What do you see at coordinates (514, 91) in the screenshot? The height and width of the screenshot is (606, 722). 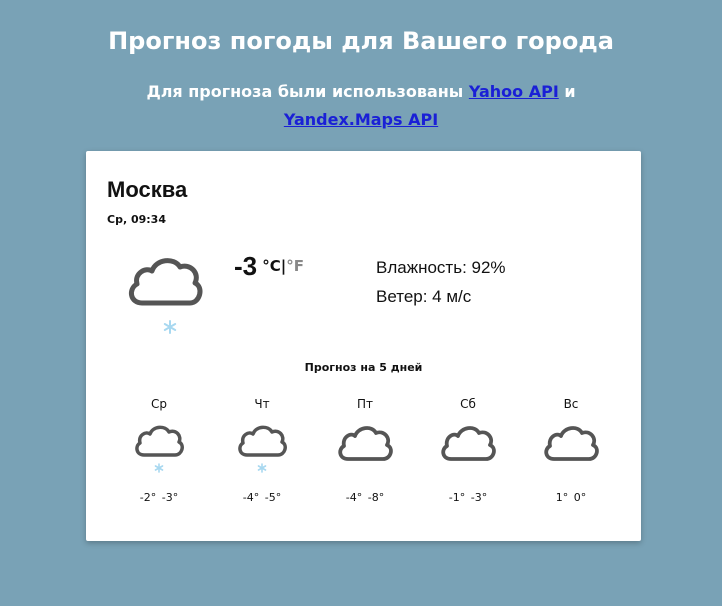 I see `yahoo-api-link: Yahoo API` at bounding box center [514, 91].